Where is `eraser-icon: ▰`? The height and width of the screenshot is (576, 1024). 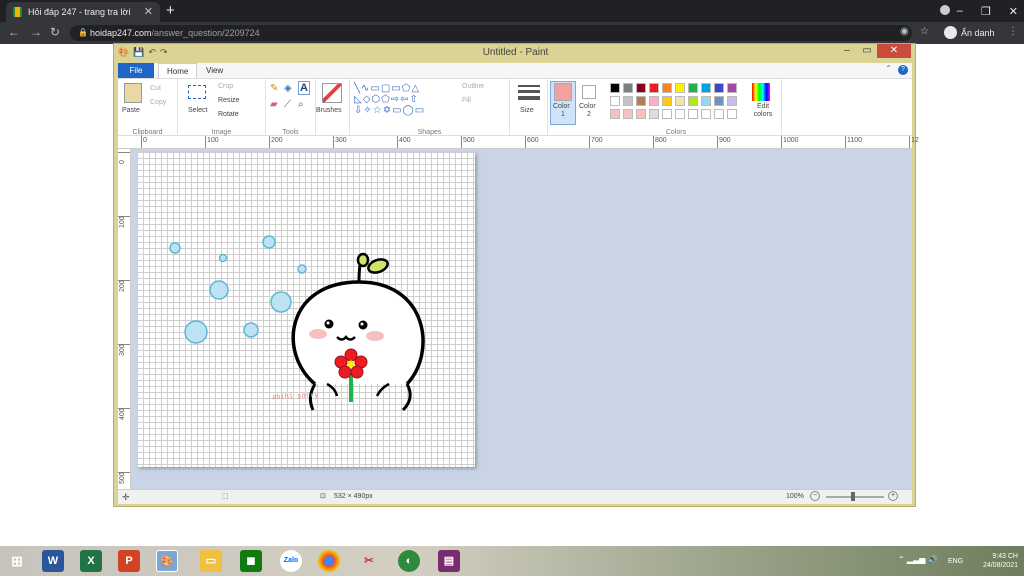 eraser-icon: ▰ is located at coordinates (274, 104).